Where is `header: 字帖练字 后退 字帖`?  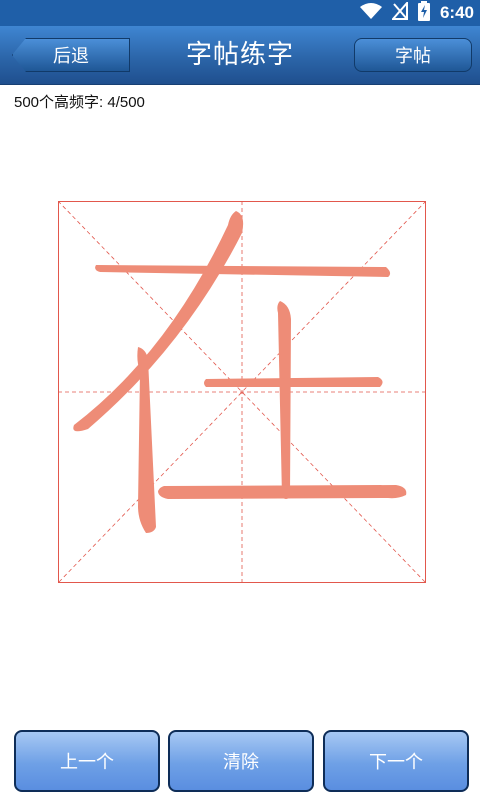
header: 字帖练字 后退 字帖 is located at coordinates (240, 55).